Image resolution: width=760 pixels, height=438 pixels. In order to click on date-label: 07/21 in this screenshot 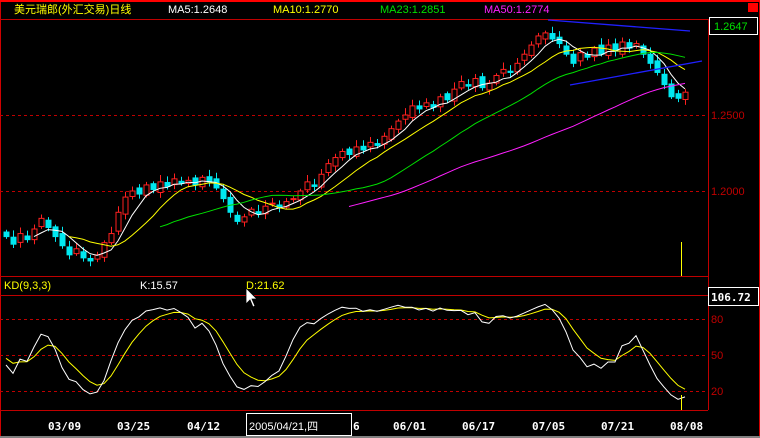, I will do `click(617, 426)`.